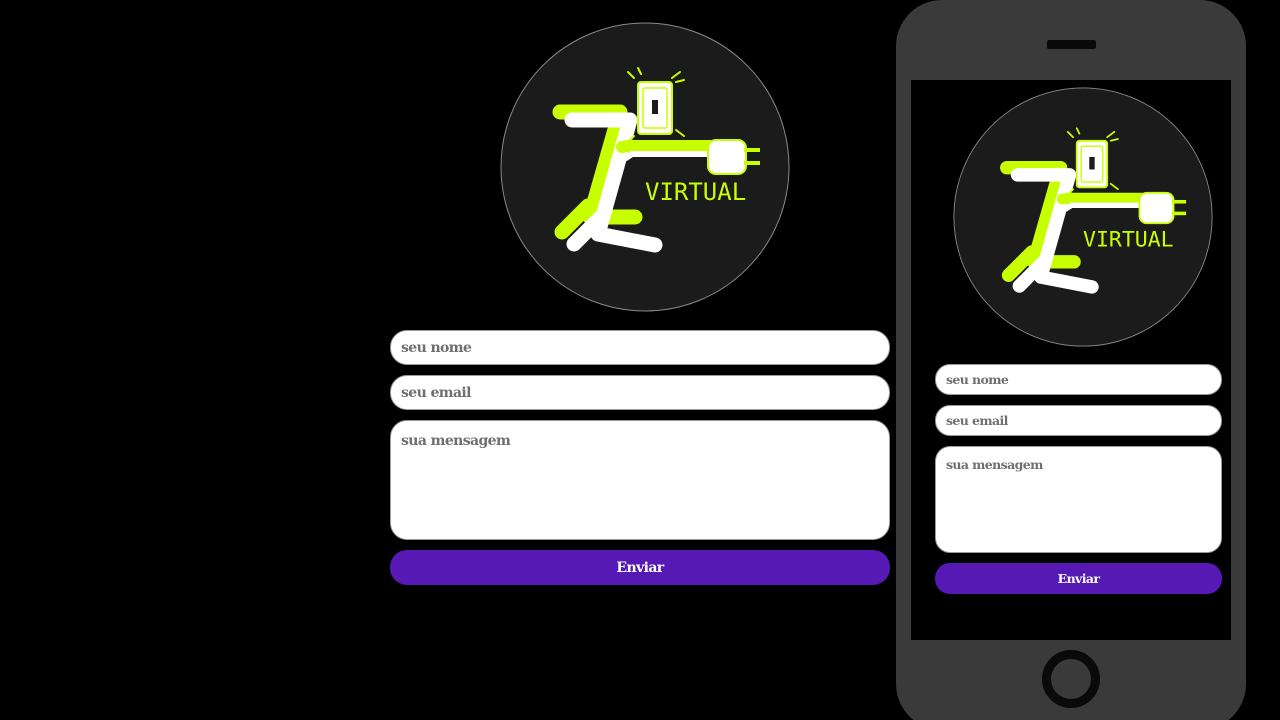 This screenshot has width=1280, height=720. Describe the element at coordinates (1078, 379) in the screenshot. I see `phone-name-input` at that location.